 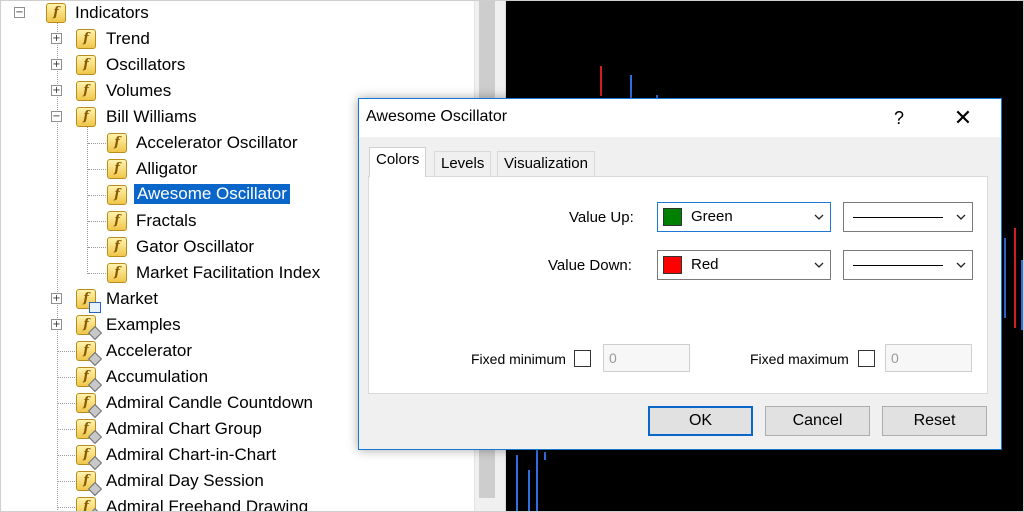 I want to click on dialog-title: Awesome Oscillator, so click(x=437, y=116).